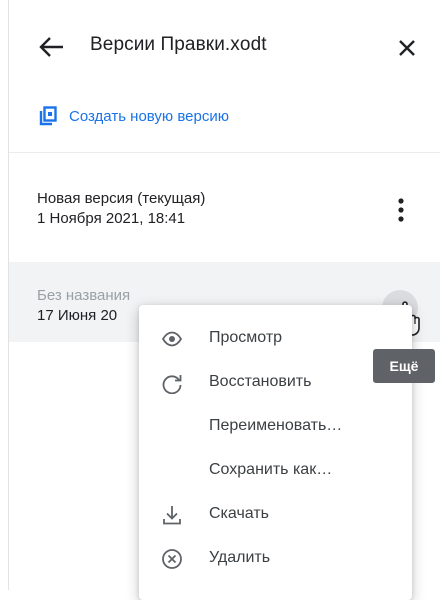 This screenshot has width=440, height=600. Describe the element at coordinates (77, 315) in the screenshot. I see `version-date: 17 Июня 20` at that location.